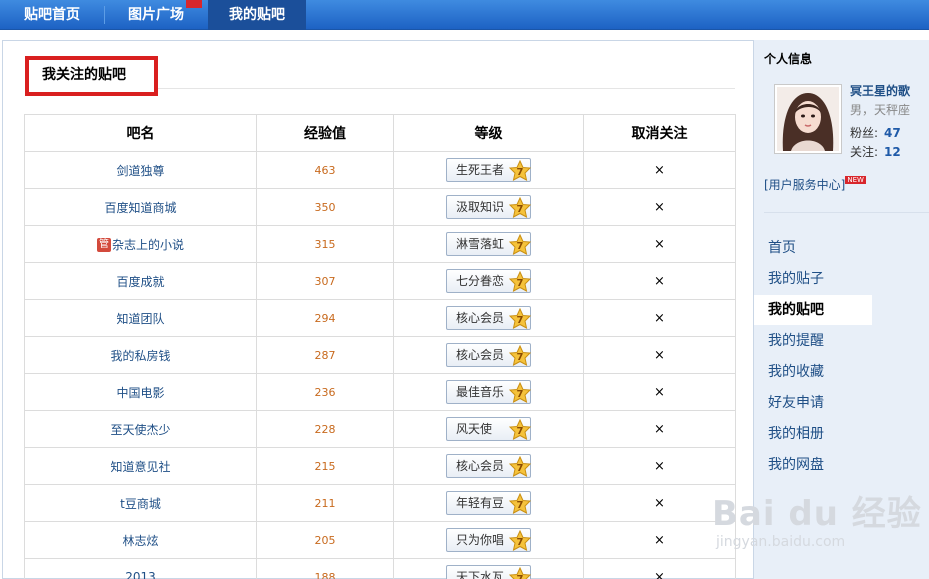  Describe the element at coordinates (140, 574) in the screenshot. I see `bar-name-link: 2013` at that location.